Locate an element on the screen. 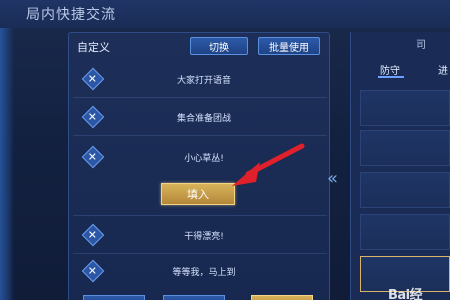 This screenshot has width=450, height=300. annotation-arrow-head is located at coordinates (246, 174).